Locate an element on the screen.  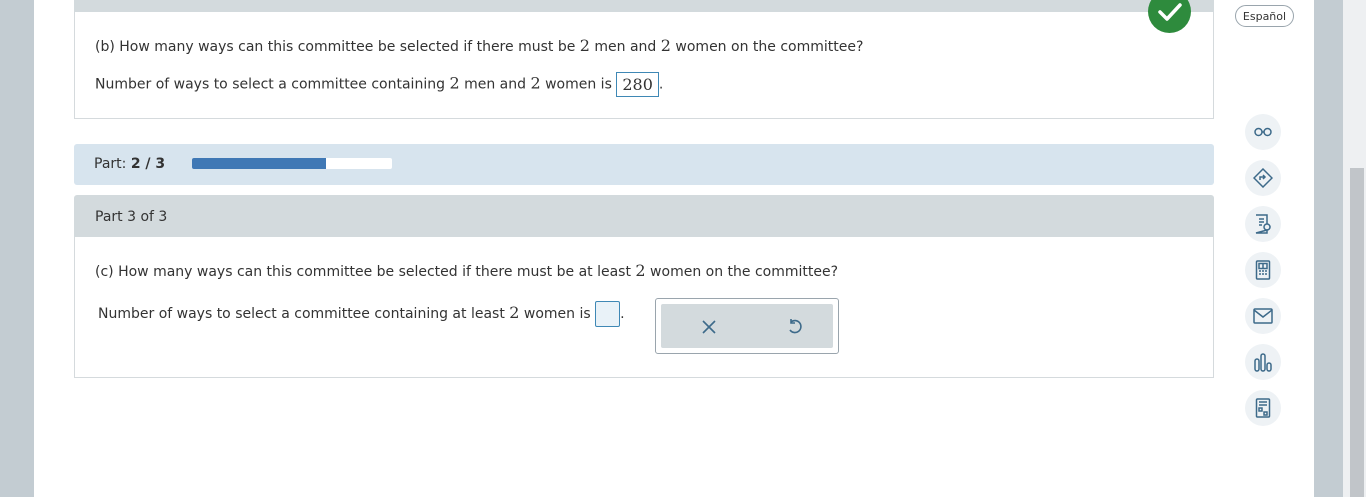
notes-icon is located at coordinates (1263, 224).